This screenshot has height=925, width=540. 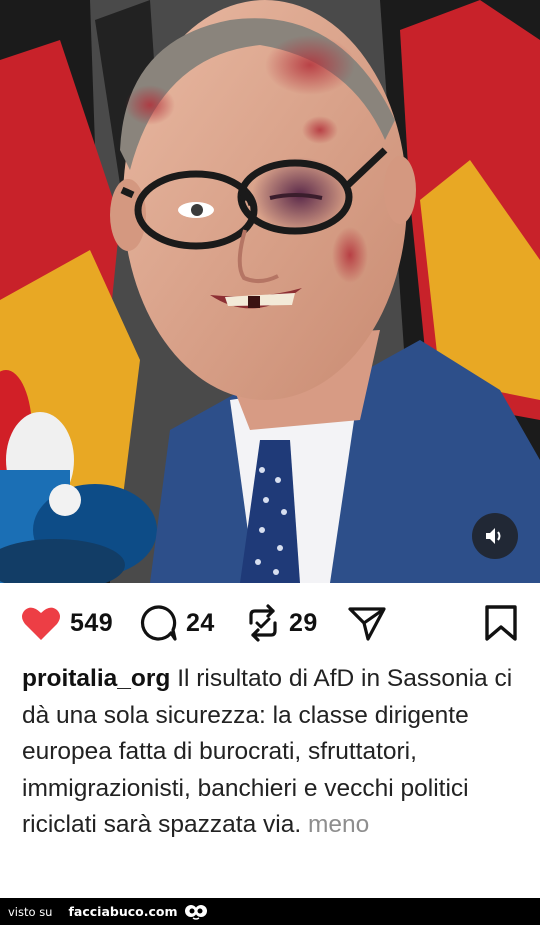 What do you see at coordinates (200, 622) in the screenshot?
I see `comment-count: 24` at bounding box center [200, 622].